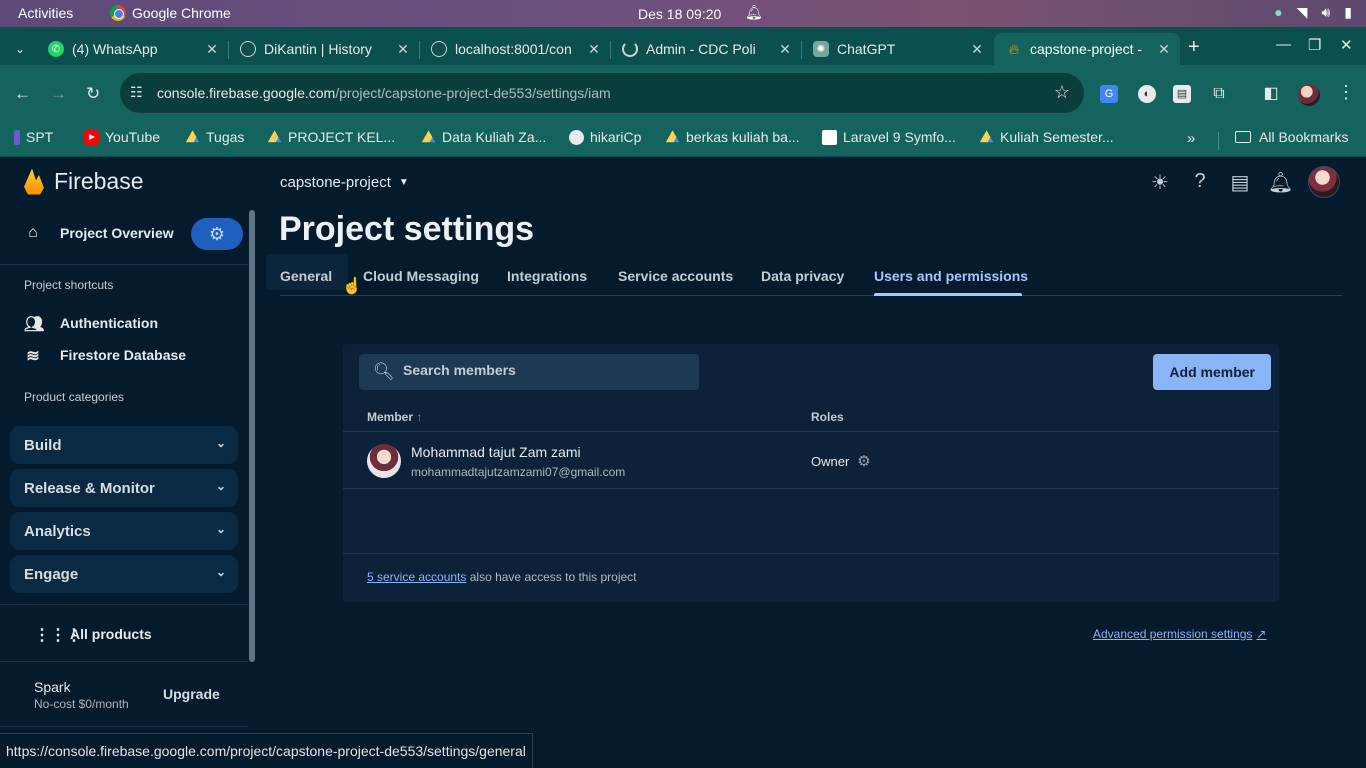 The image size is (1366, 768). I want to click on back-icon: ←, so click(22, 94).